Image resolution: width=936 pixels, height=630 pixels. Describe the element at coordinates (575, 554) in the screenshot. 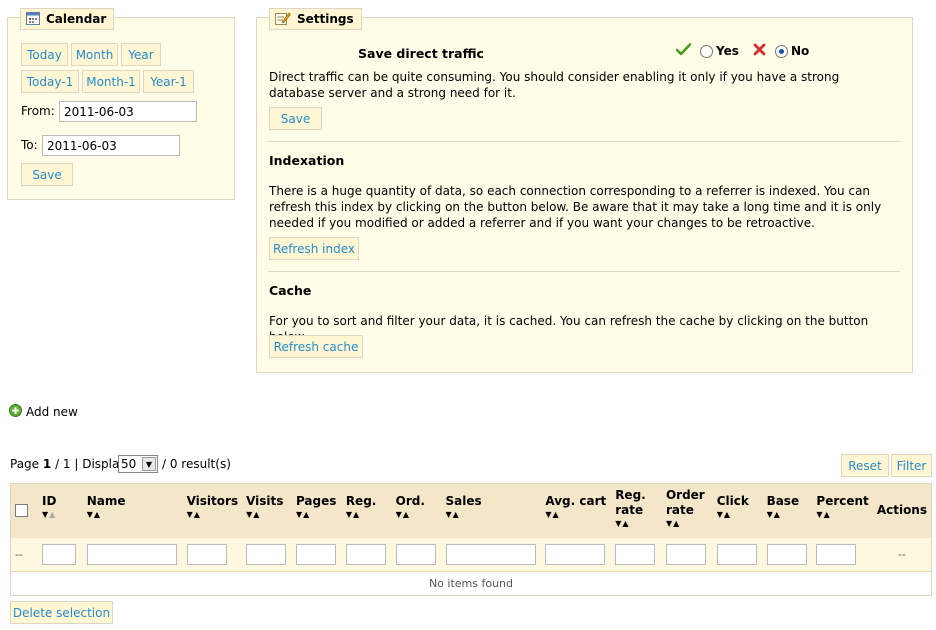

I see `filter-avg-cart-input` at that location.